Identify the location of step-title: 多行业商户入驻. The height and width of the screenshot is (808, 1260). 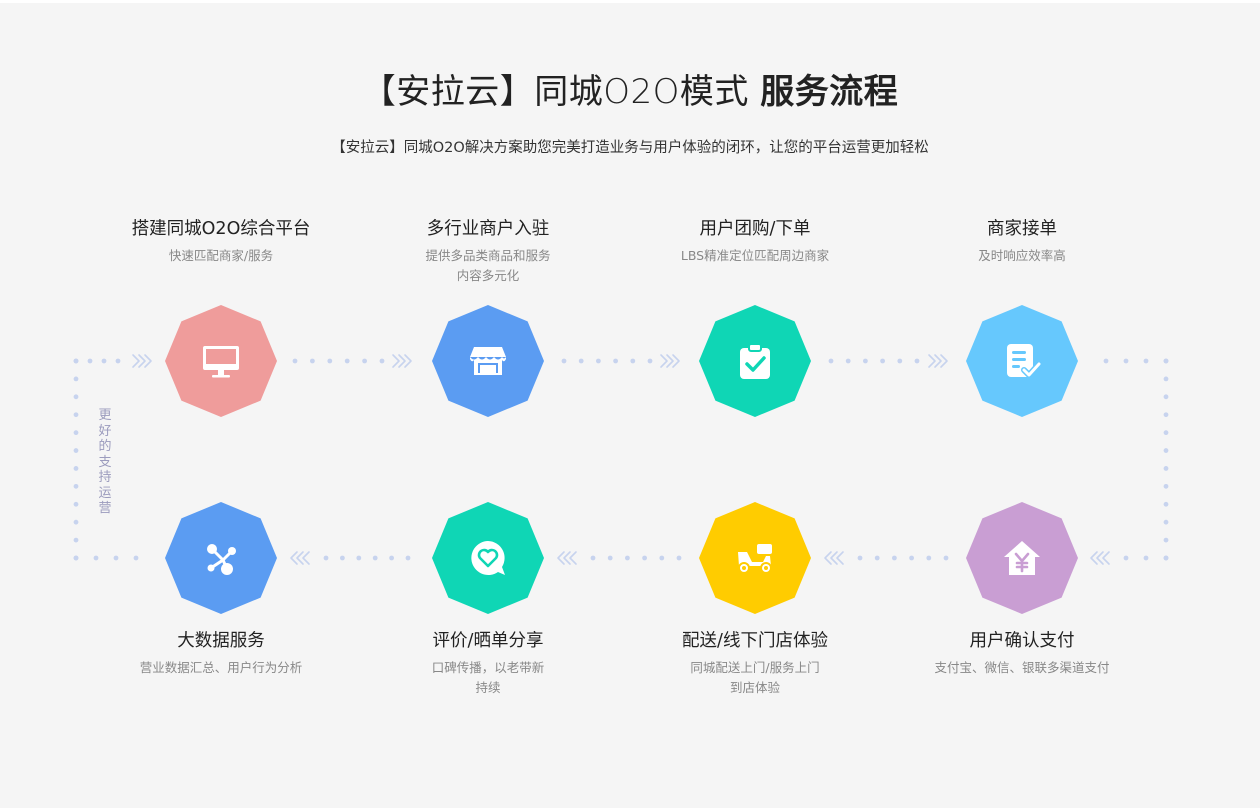
(488, 229).